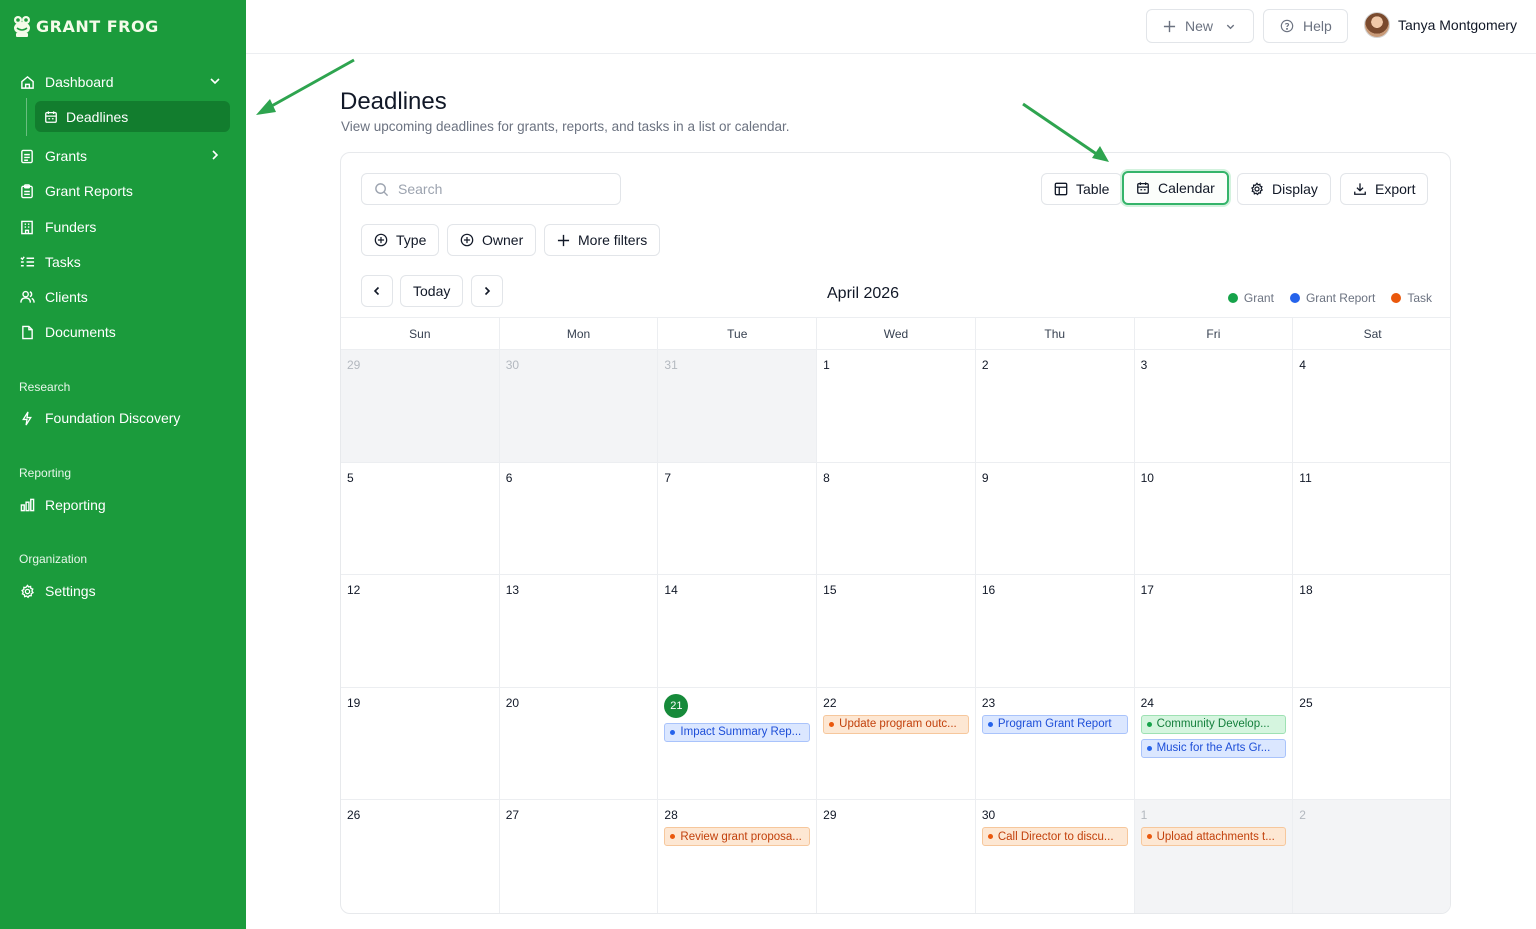  What do you see at coordinates (985, 477) in the screenshot?
I see `day-number: 9` at bounding box center [985, 477].